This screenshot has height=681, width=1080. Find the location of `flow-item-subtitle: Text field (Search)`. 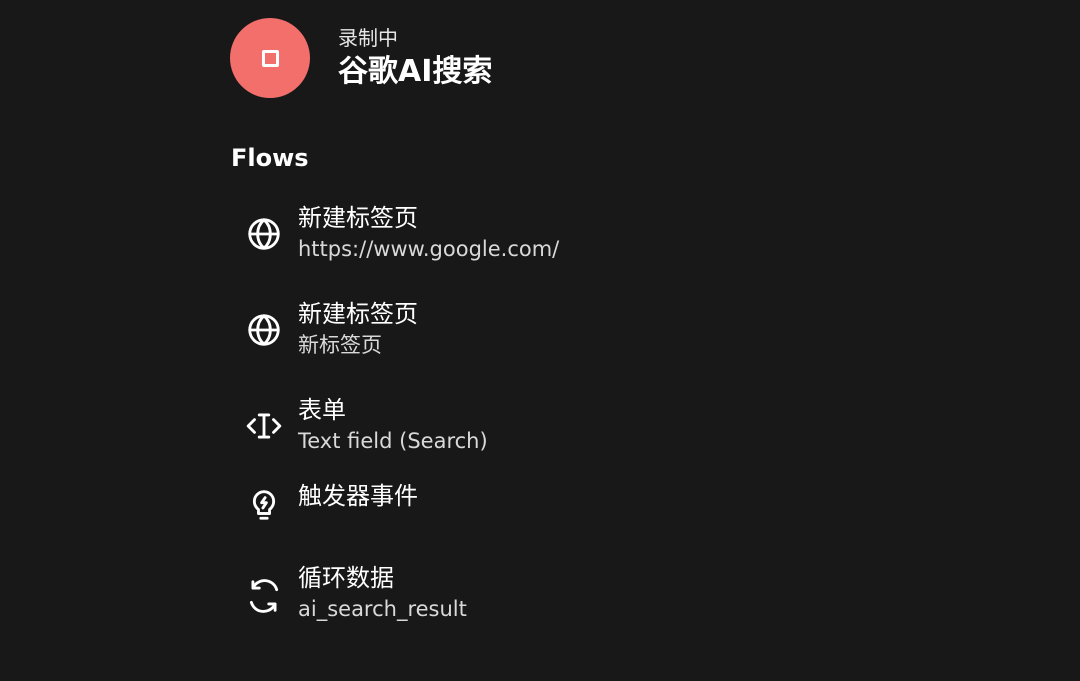

flow-item-subtitle: Text field (Search) is located at coordinates (393, 441).